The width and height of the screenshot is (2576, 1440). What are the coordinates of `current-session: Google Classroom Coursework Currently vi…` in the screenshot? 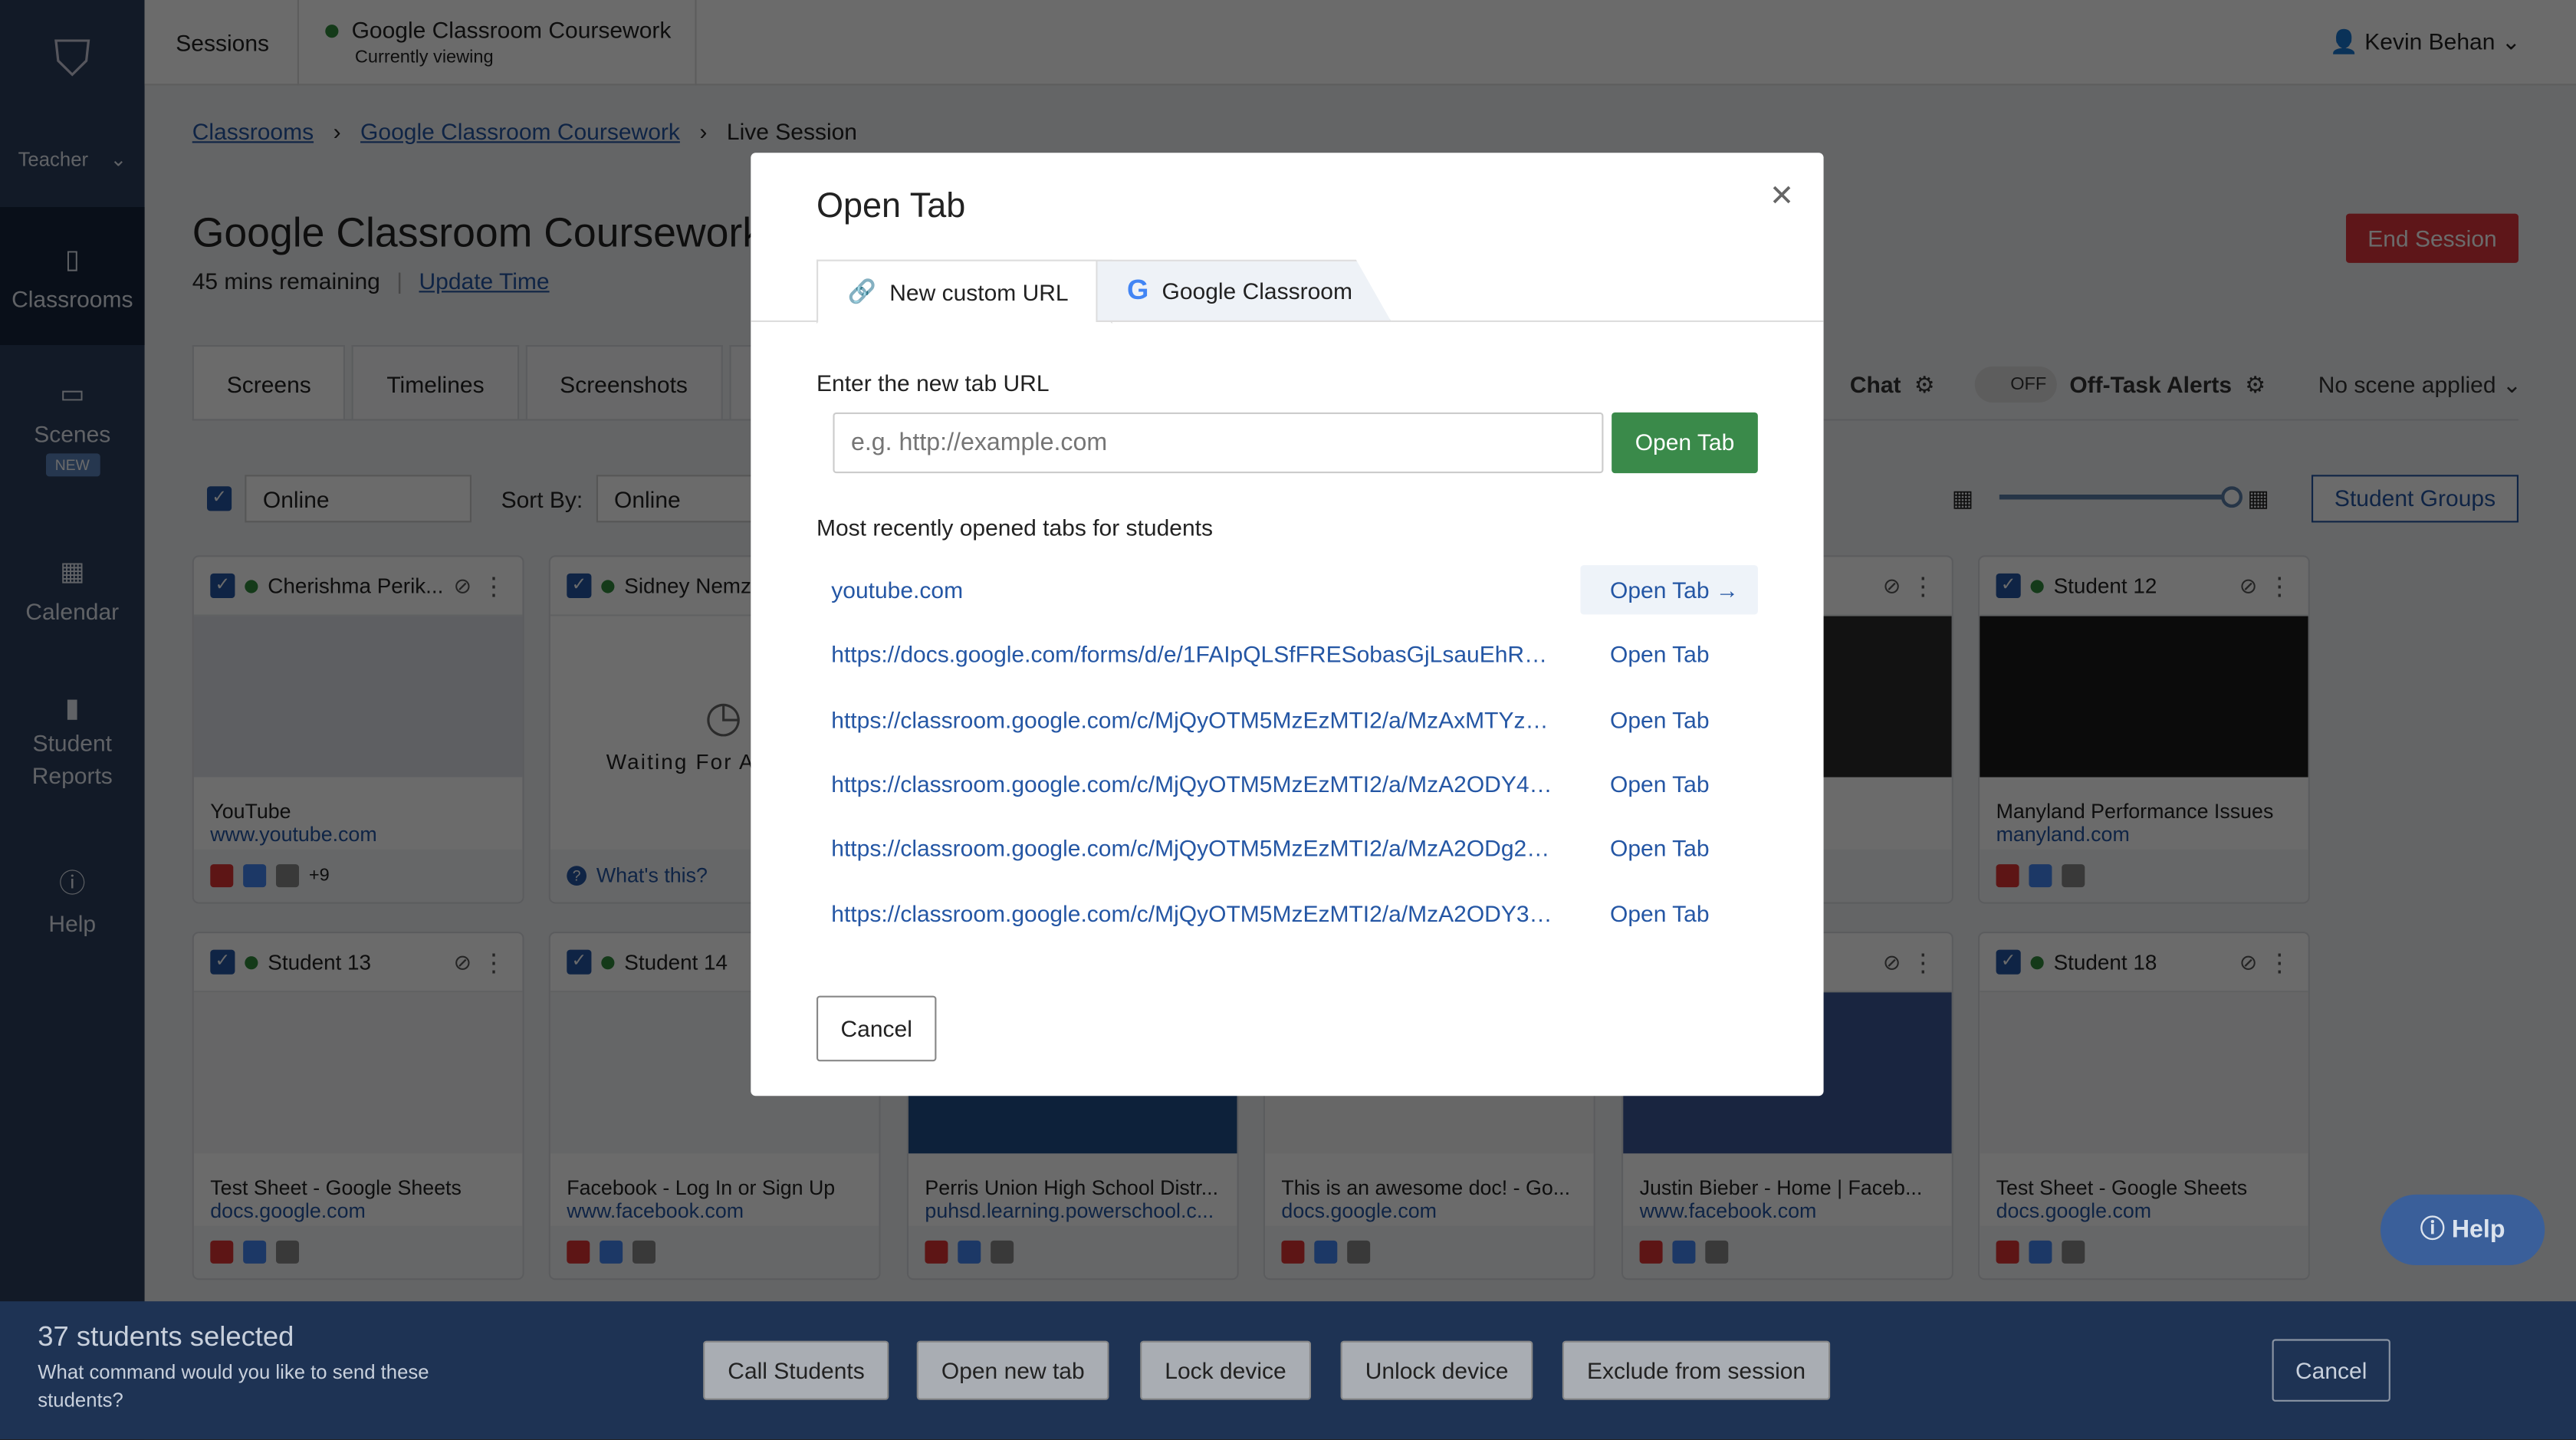 It's located at (498, 43).